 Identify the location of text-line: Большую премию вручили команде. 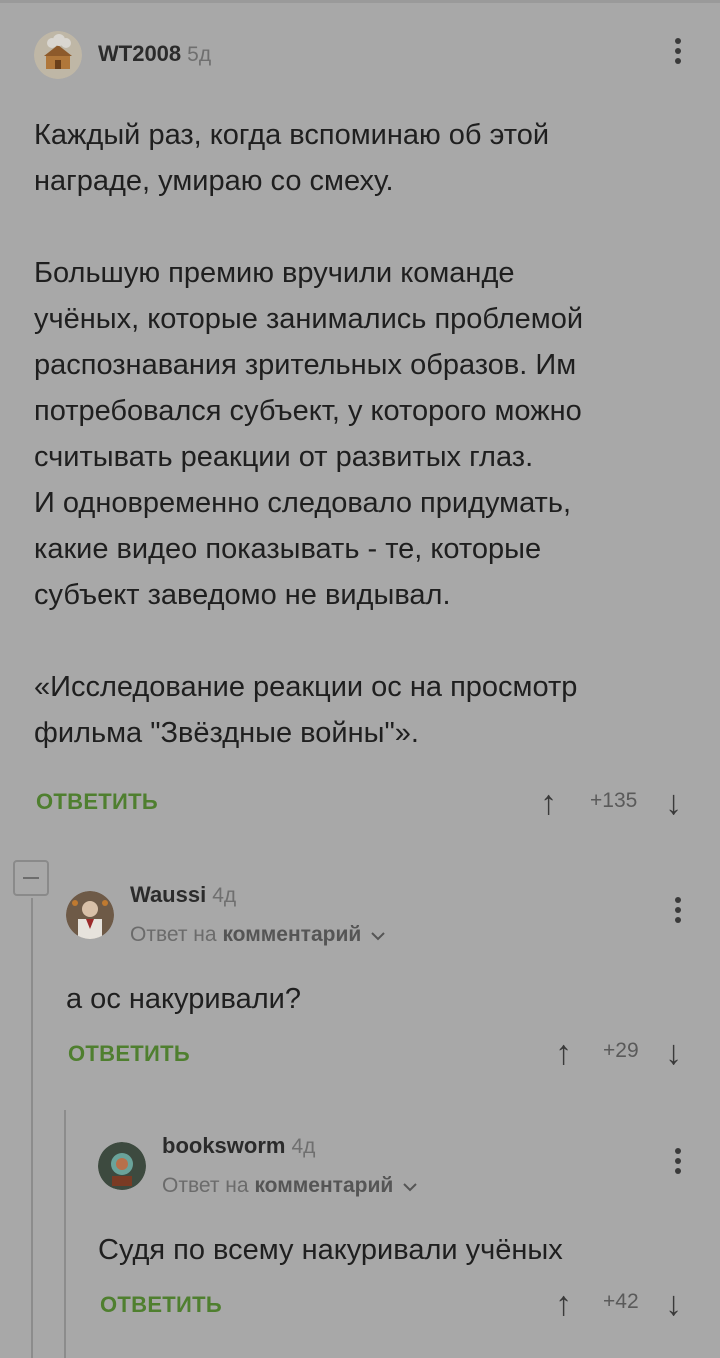
(274, 273).